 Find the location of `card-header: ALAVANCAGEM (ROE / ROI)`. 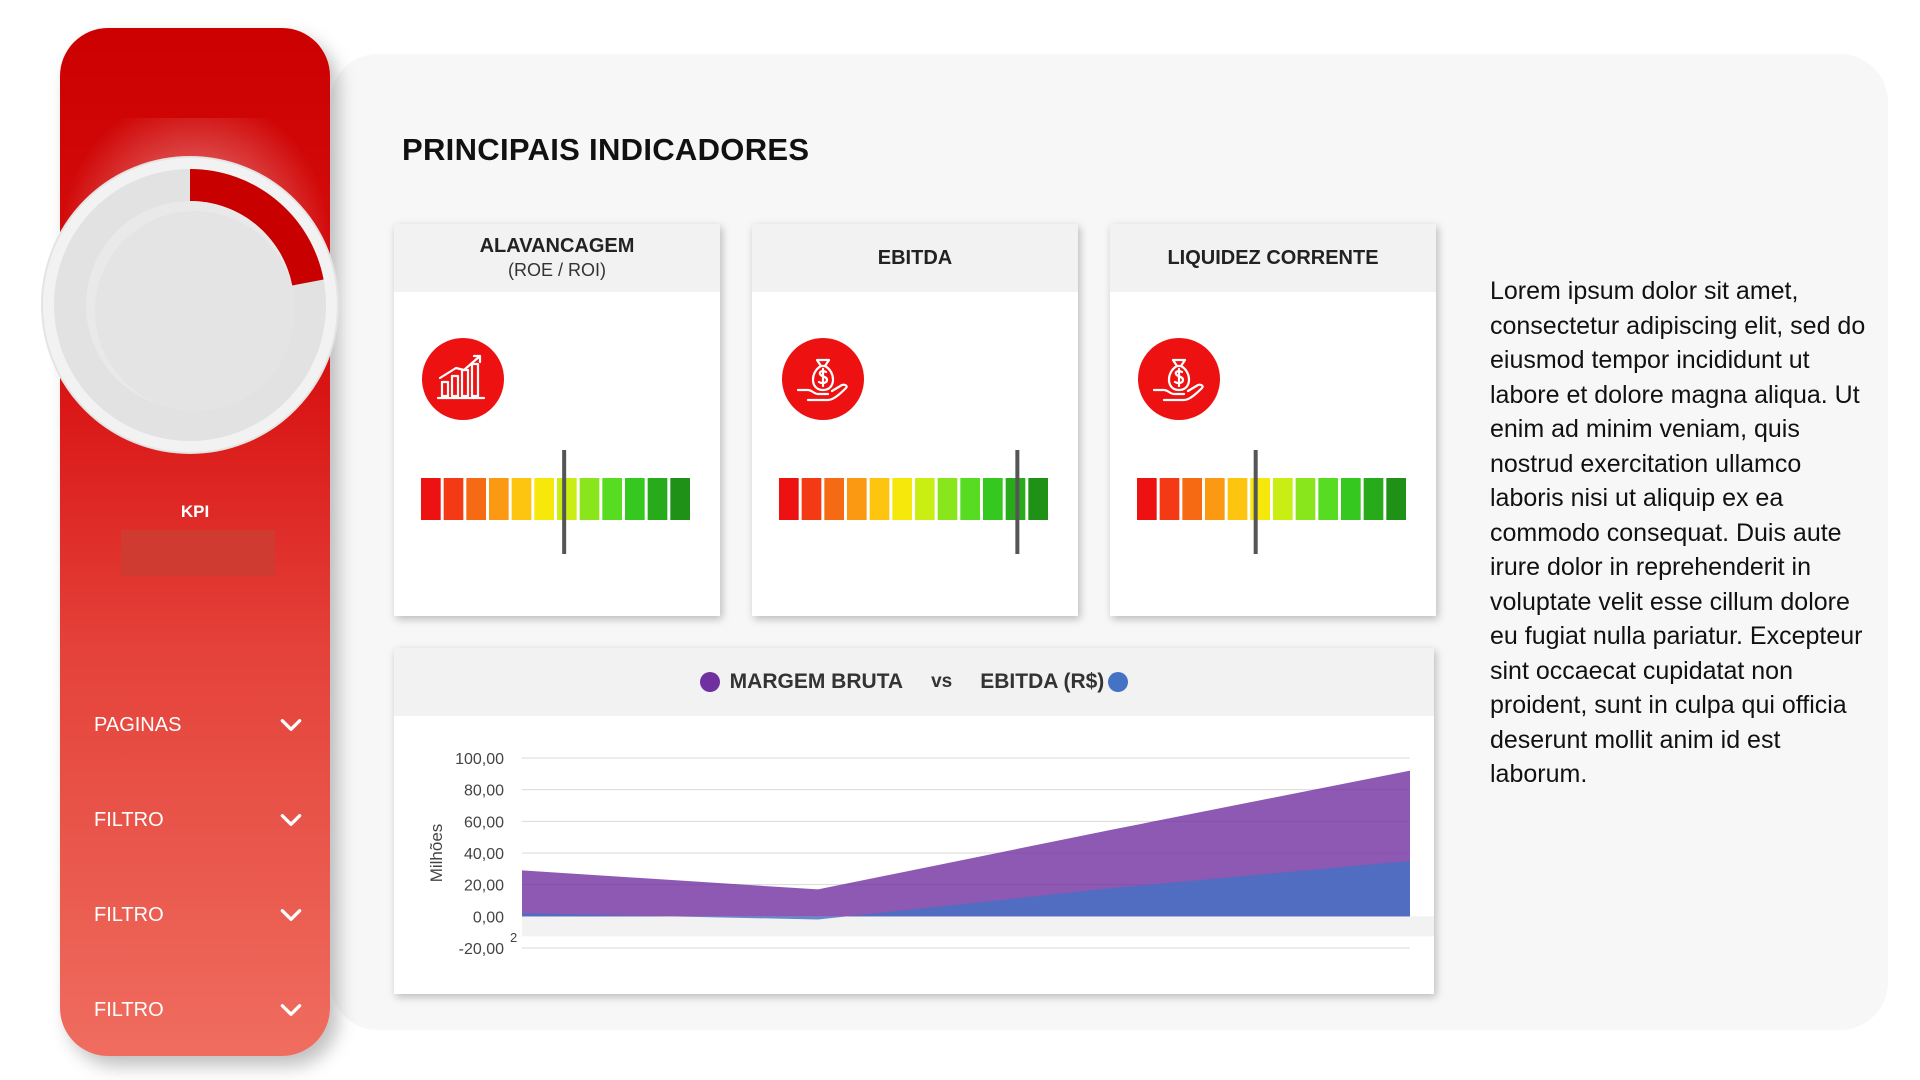

card-header: ALAVANCAGEM (ROE / ROI) is located at coordinates (557, 258).